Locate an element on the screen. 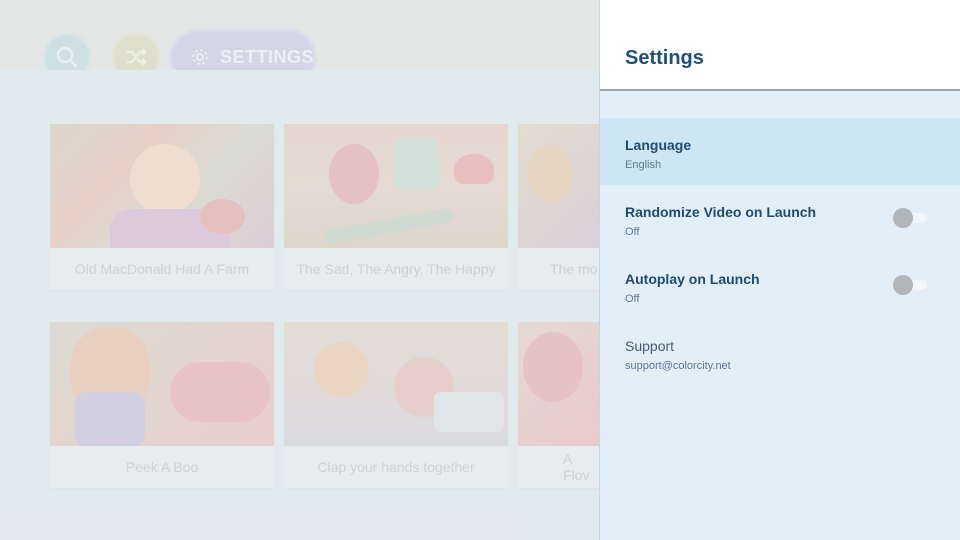 This screenshot has height=540, width=960. setting-value: English is located at coordinates (643, 165).